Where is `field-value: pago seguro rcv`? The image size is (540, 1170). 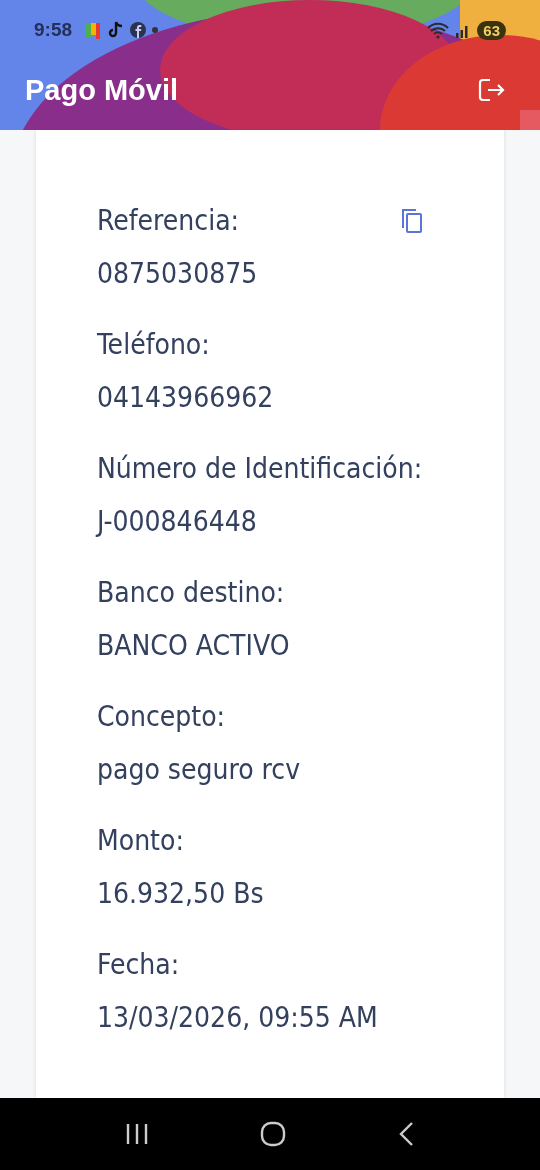
field-value: pago seguro rcv is located at coordinates (199, 770).